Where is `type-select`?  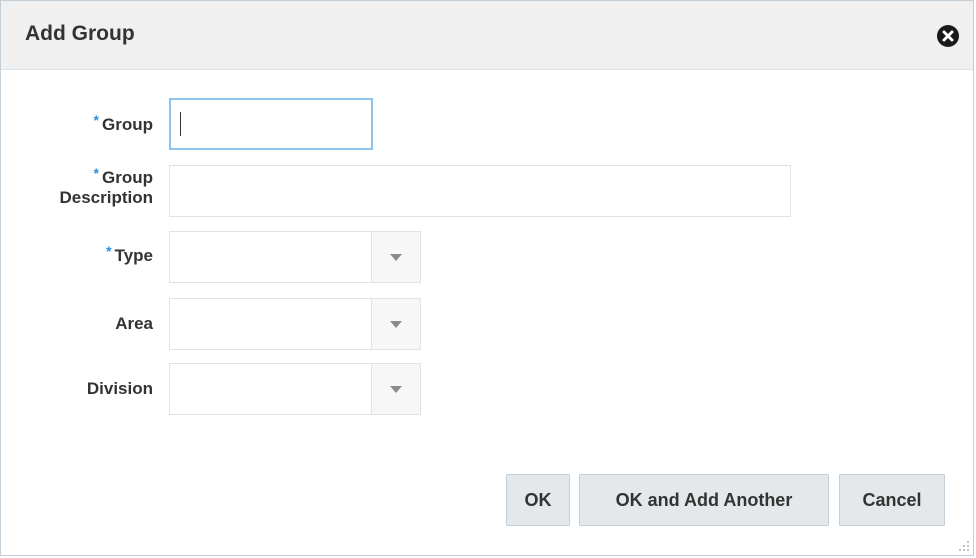 type-select is located at coordinates (295, 257).